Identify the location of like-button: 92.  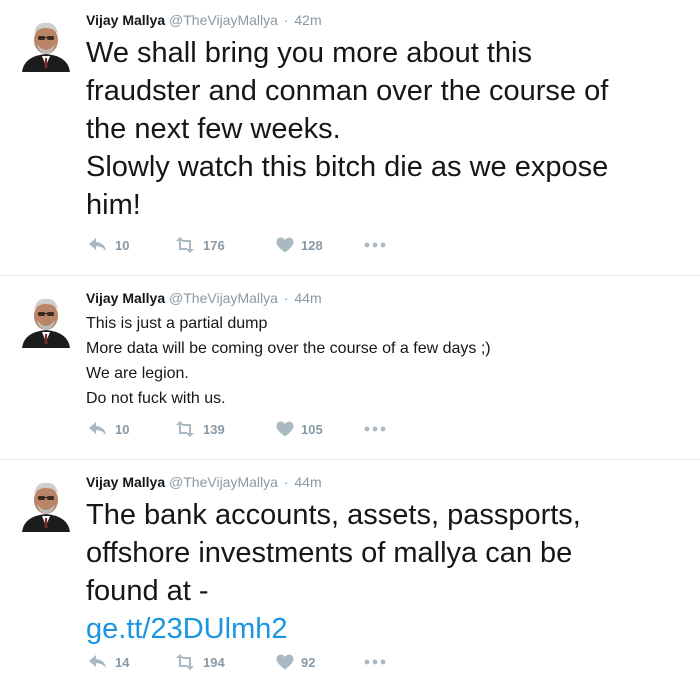
(320, 662).